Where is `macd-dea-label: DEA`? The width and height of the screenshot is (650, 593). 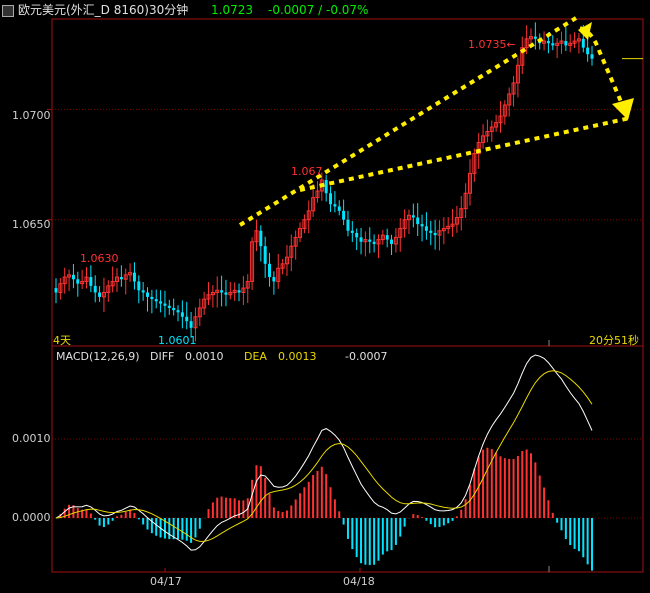 macd-dea-label: DEA is located at coordinates (255, 356).